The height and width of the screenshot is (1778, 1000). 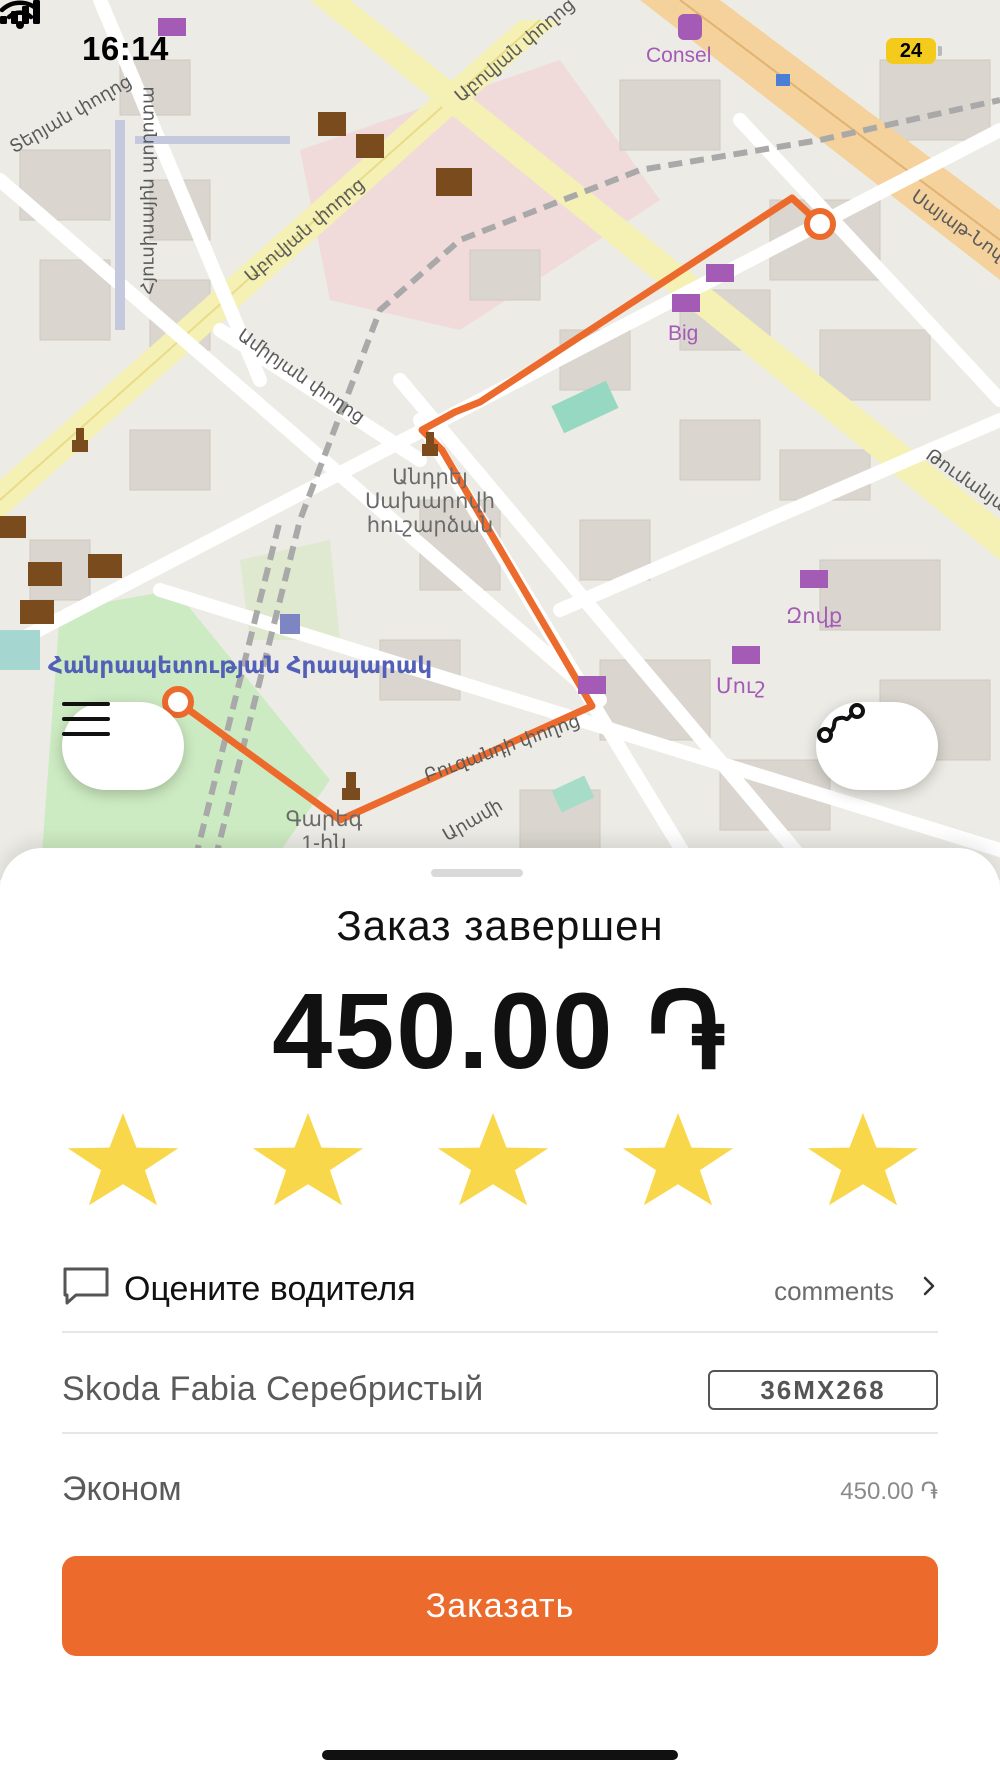 I want to click on comment-icon, so click(x=86, y=1286).